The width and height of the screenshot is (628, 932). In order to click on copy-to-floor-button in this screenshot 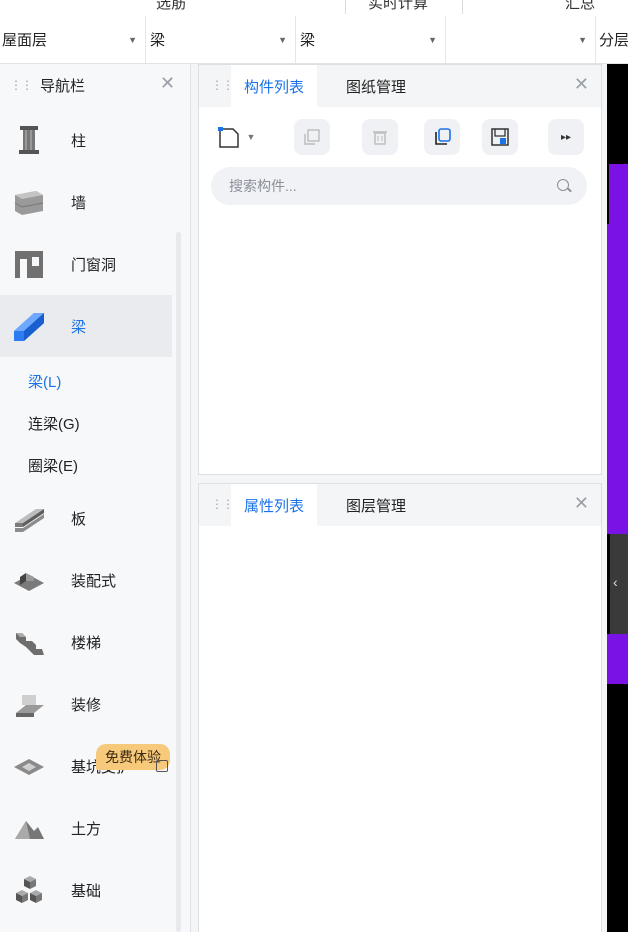, I will do `click(442, 137)`.